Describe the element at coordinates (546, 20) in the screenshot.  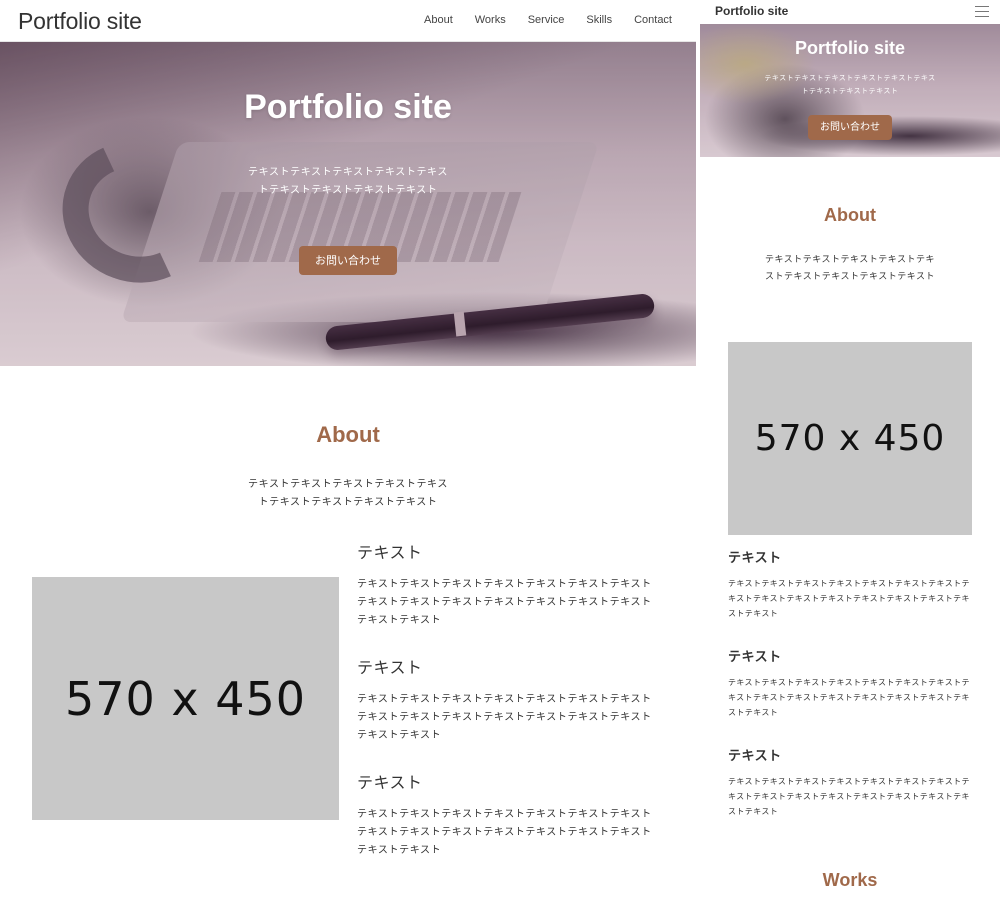
I see `nav-link-service: Service` at that location.